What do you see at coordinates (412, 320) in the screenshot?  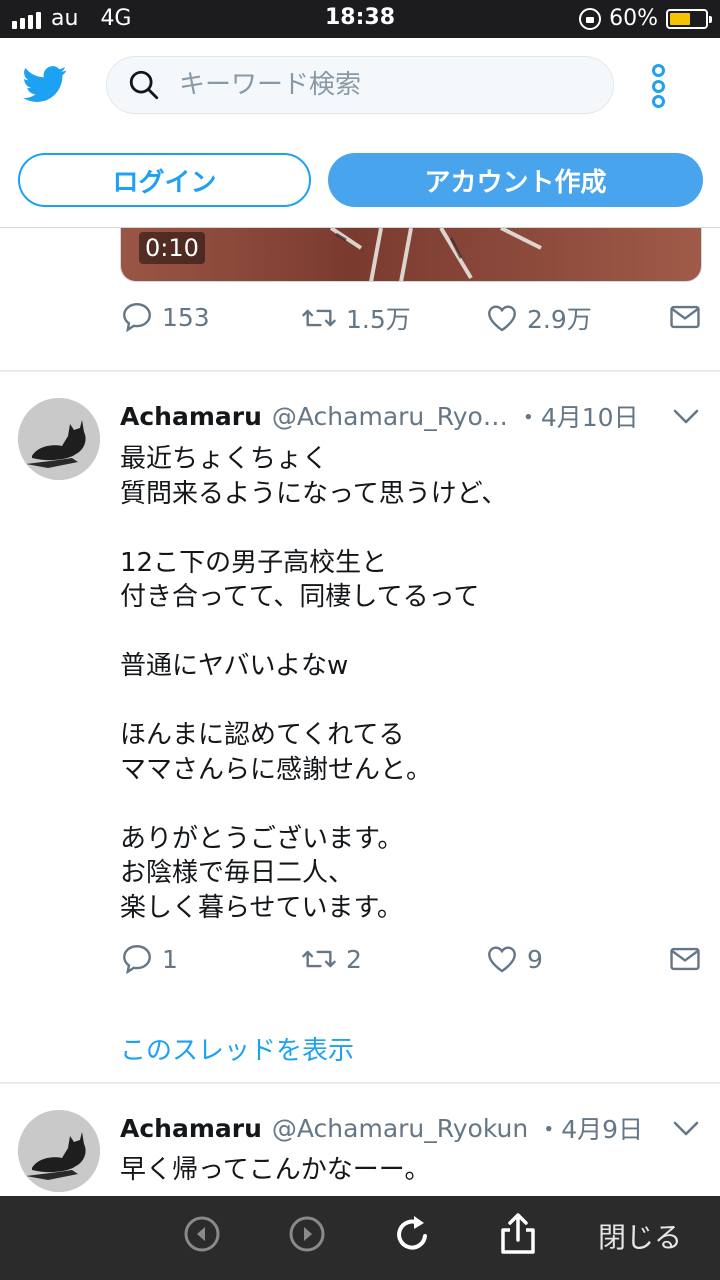 I see `prev-tweet-actions: 153 1.5万 2.9万` at bounding box center [412, 320].